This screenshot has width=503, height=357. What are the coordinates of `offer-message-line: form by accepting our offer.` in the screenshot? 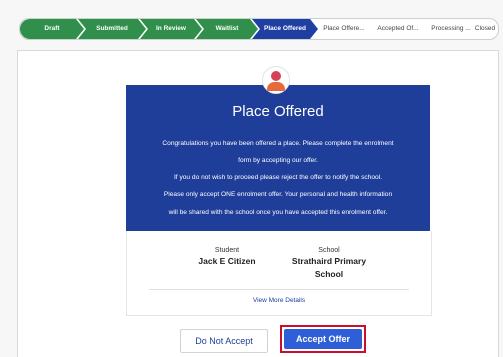 It's located at (278, 160).